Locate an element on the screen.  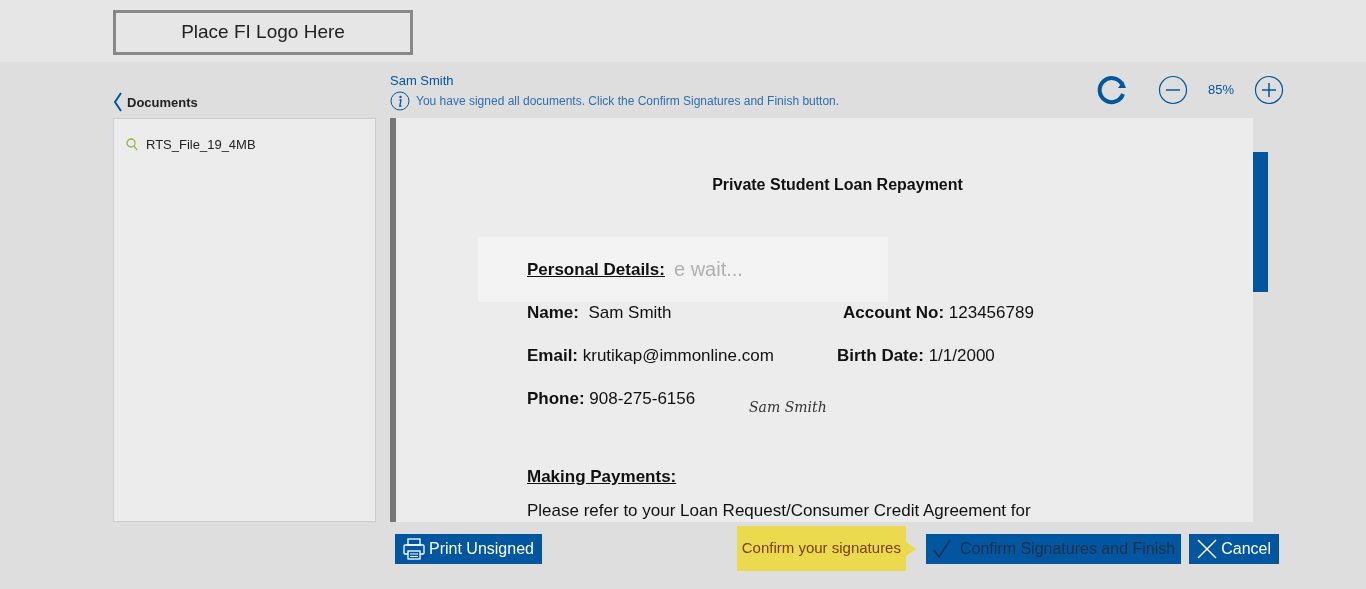
field-text: Account No: 123456789 is located at coordinates (938, 313).